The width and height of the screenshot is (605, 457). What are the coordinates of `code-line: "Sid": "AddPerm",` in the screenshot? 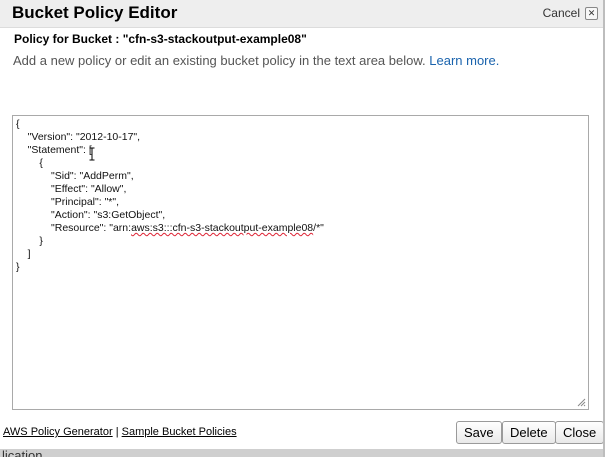 It's located at (75, 176).